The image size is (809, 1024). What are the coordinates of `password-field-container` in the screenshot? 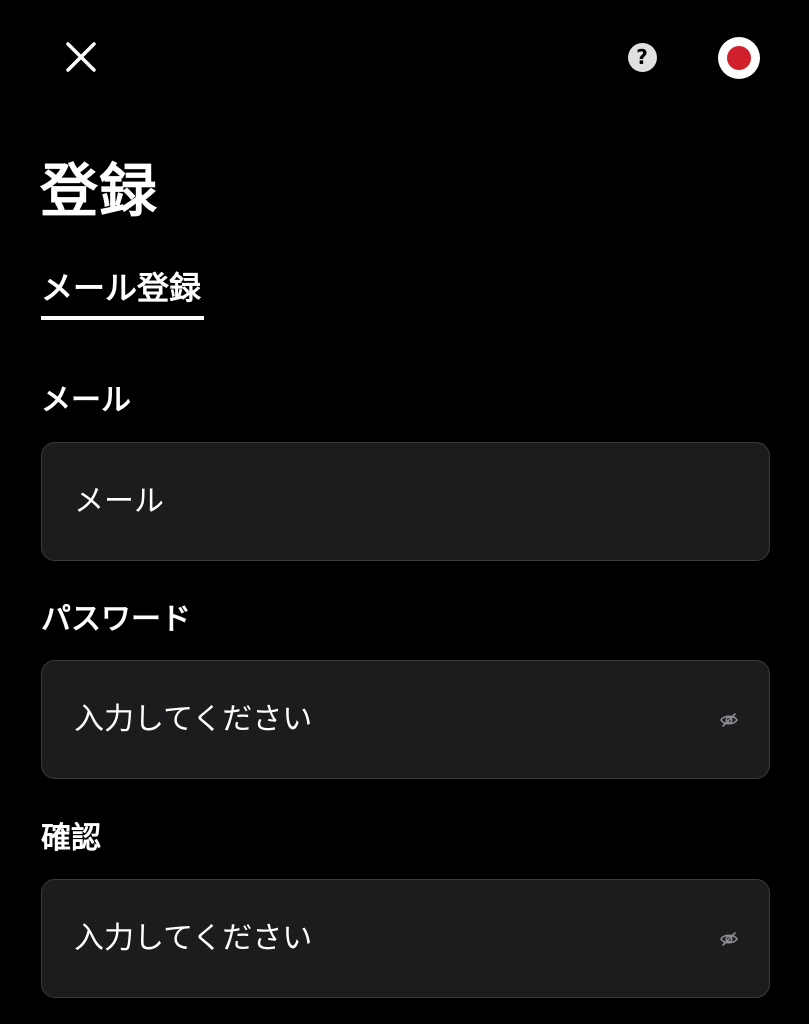 It's located at (405, 719).